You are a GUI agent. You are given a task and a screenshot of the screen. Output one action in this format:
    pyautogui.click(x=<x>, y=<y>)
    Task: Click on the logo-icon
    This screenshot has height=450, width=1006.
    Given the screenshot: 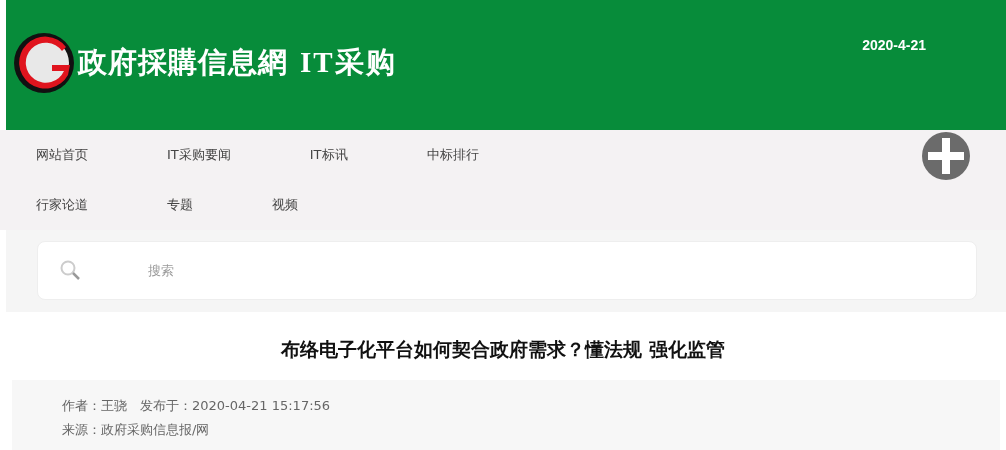 What is the action you would take?
    pyautogui.click(x=44, y=63)
    